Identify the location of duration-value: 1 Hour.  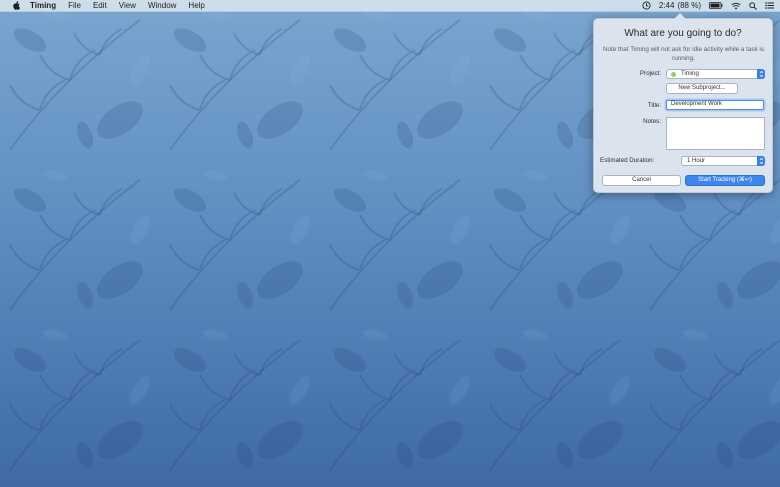
(696, 161).